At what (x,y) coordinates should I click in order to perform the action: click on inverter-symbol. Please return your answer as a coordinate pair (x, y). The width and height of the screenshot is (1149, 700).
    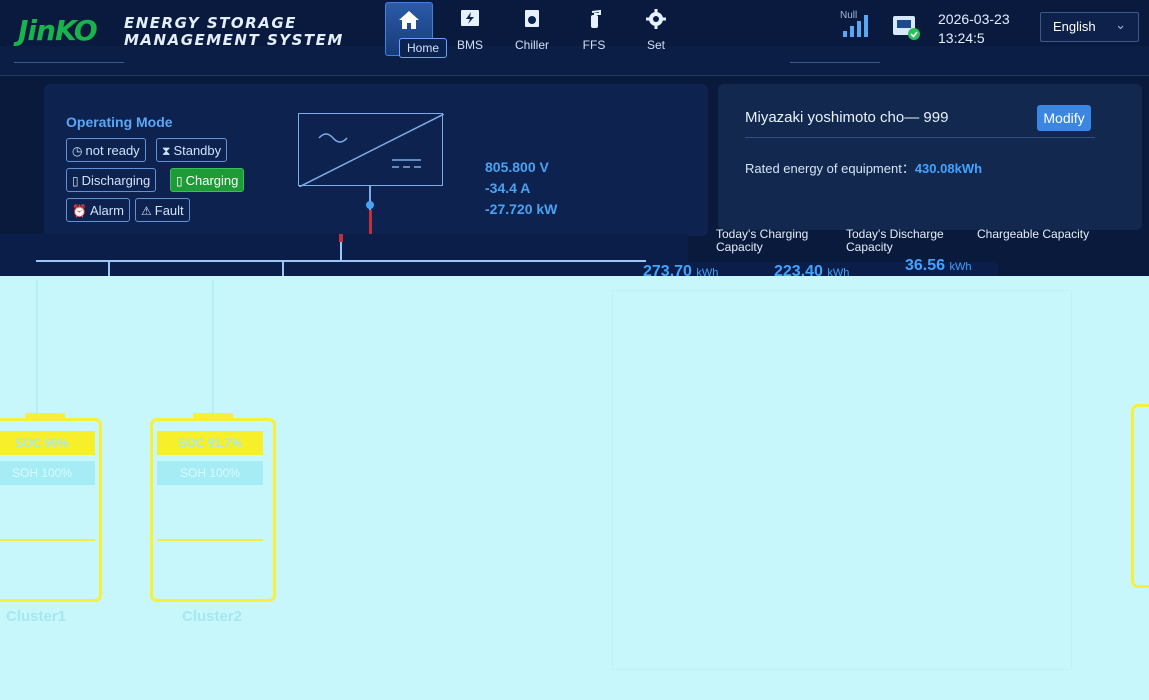
    Looking at the image, I should click on (371, 150).